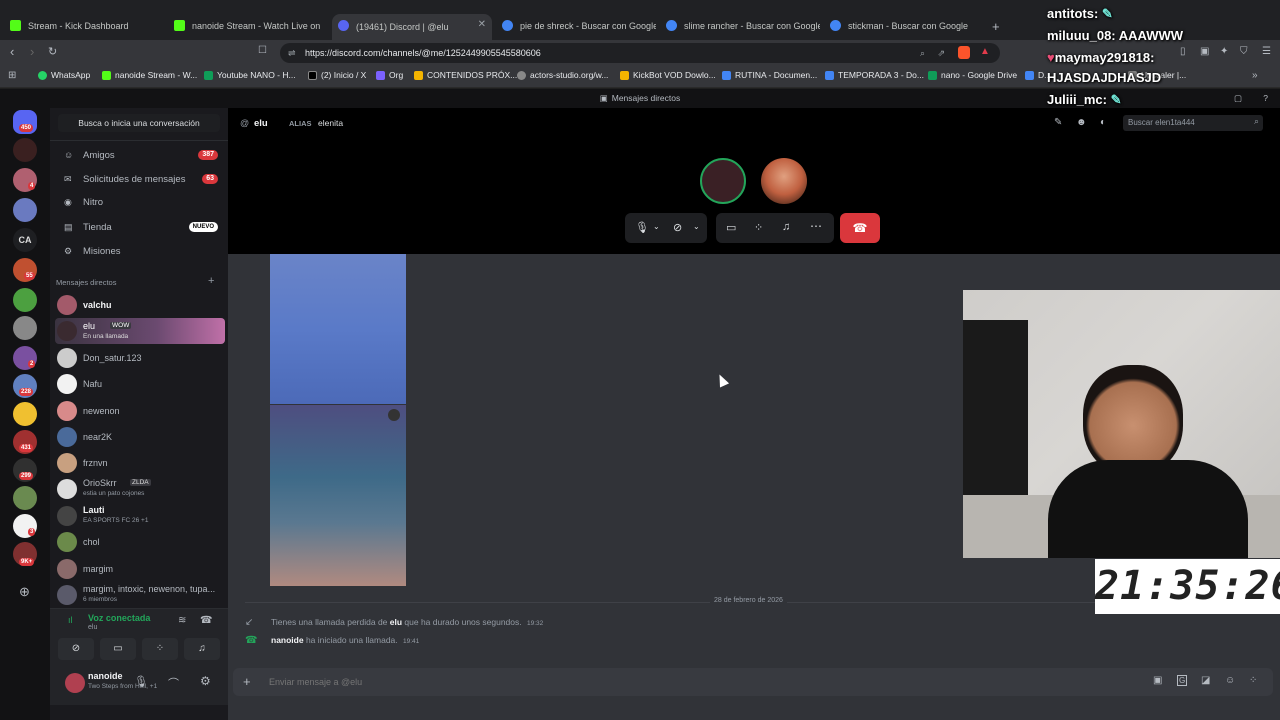 The image size is (1280, 720). What do you see at coordinates (941, 53) in the screenshot?
I see `share-icon: ⇗` at bounding box center [941, 53].